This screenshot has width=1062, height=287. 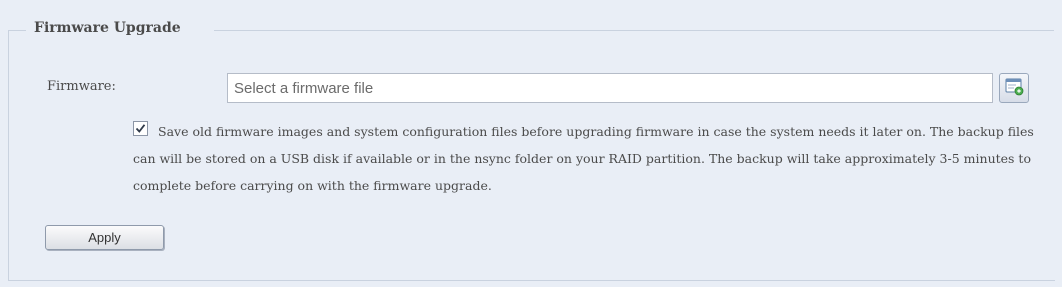 I want to click on browse-file-button, so click(x=1014, y=88).